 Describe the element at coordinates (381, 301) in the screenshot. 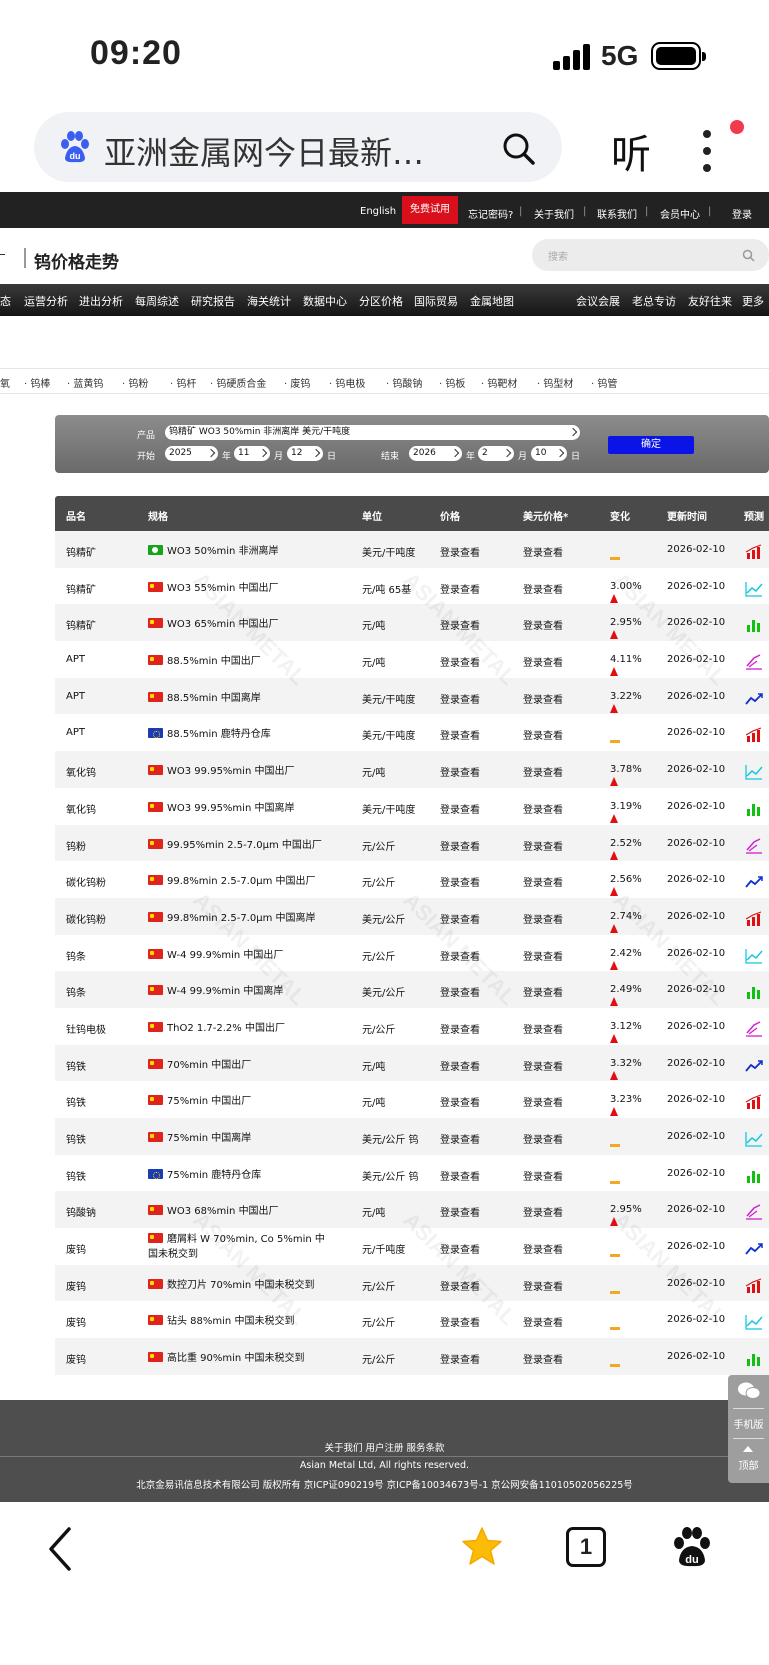

I see `nav-item: 分区价格` at that location.